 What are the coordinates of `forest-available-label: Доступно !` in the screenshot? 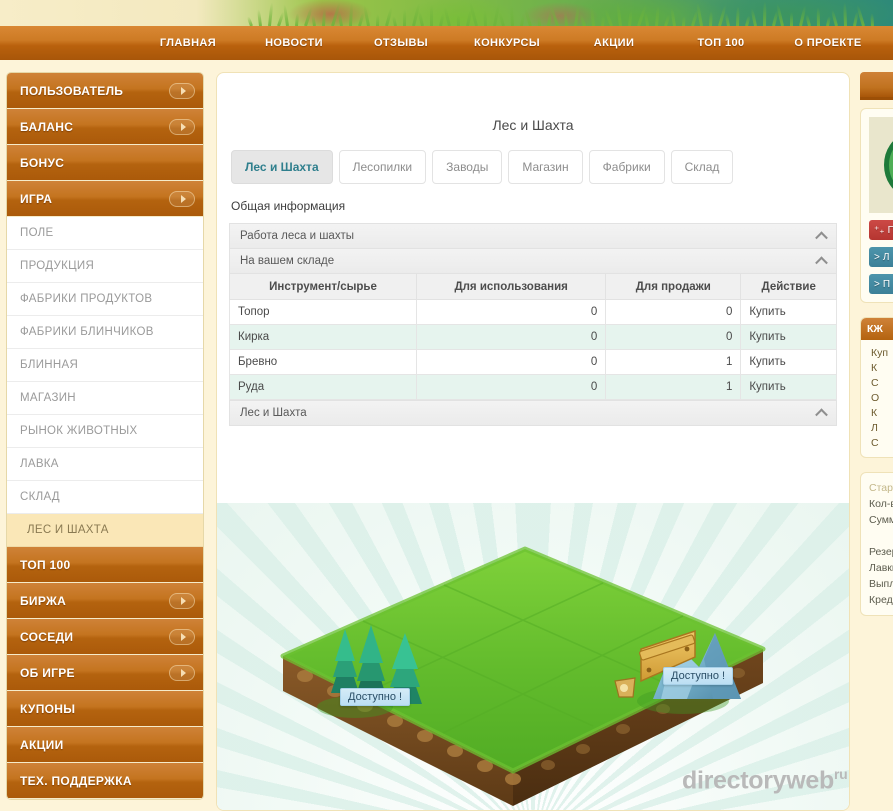 It's located at (375, 697).